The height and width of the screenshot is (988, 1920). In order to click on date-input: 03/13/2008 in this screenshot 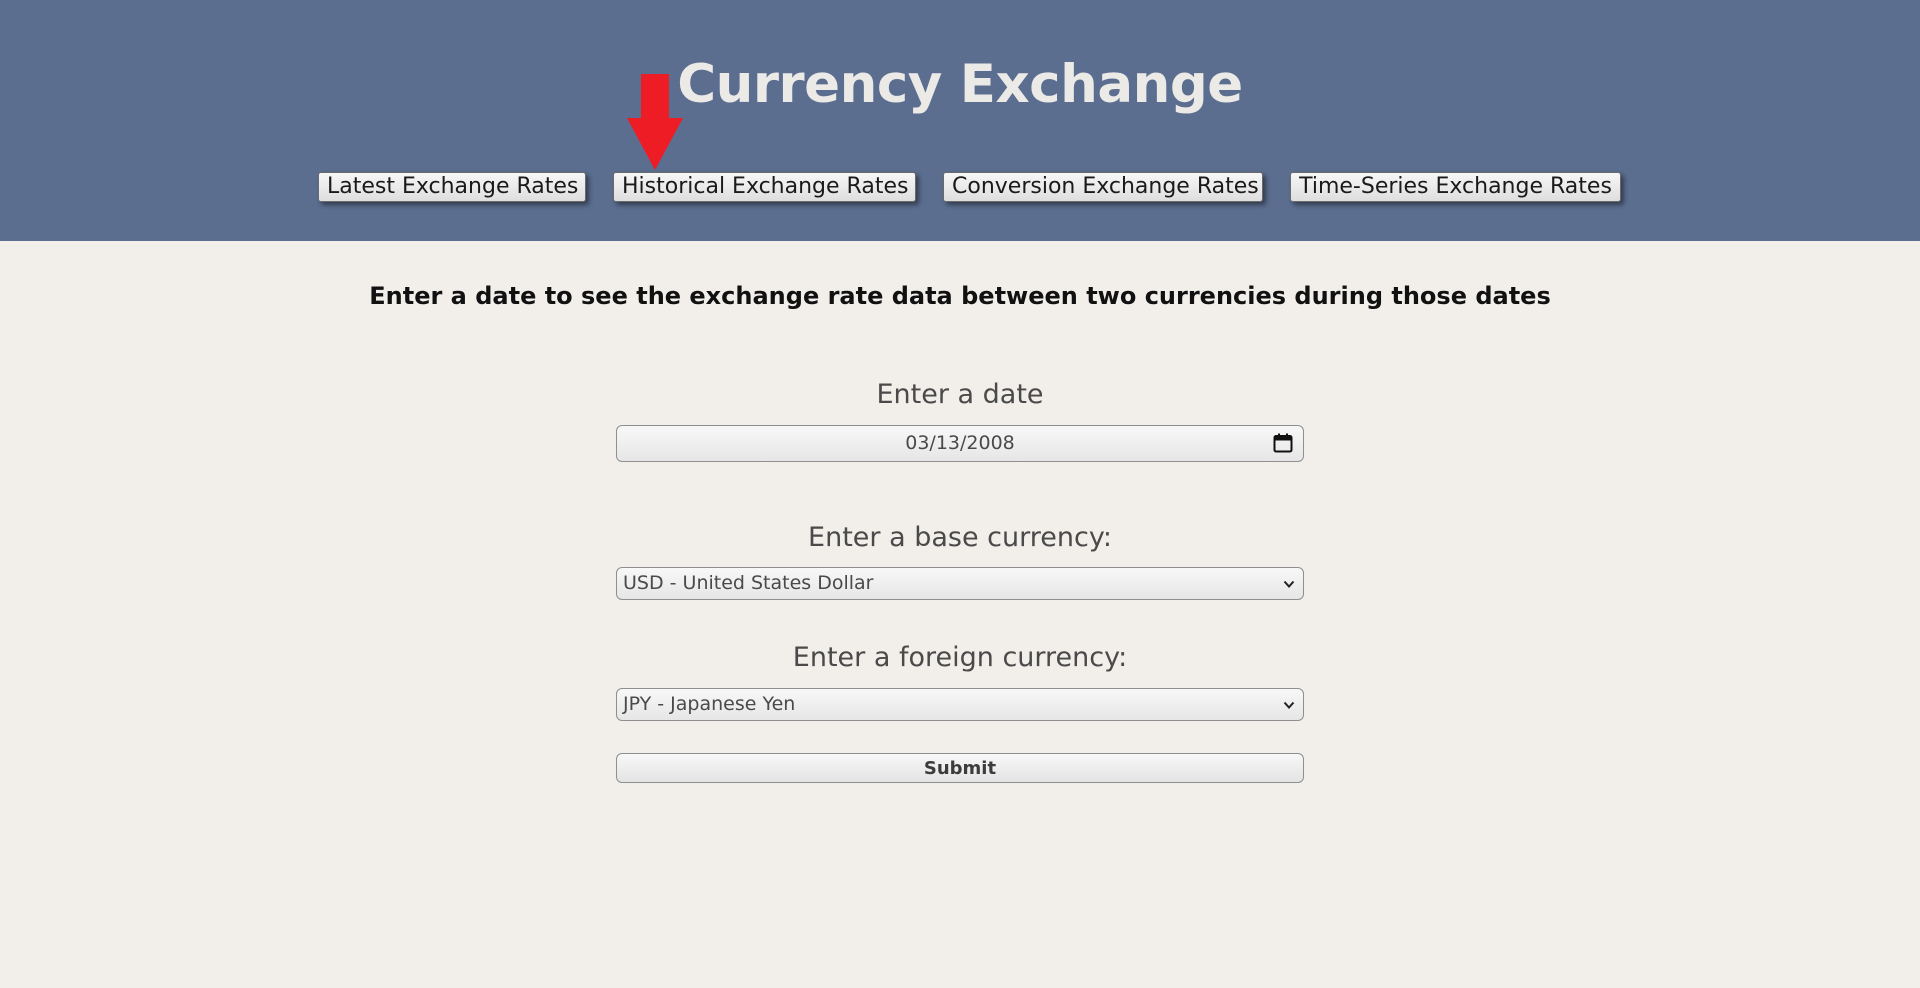, I will do `click(960, 443)`.